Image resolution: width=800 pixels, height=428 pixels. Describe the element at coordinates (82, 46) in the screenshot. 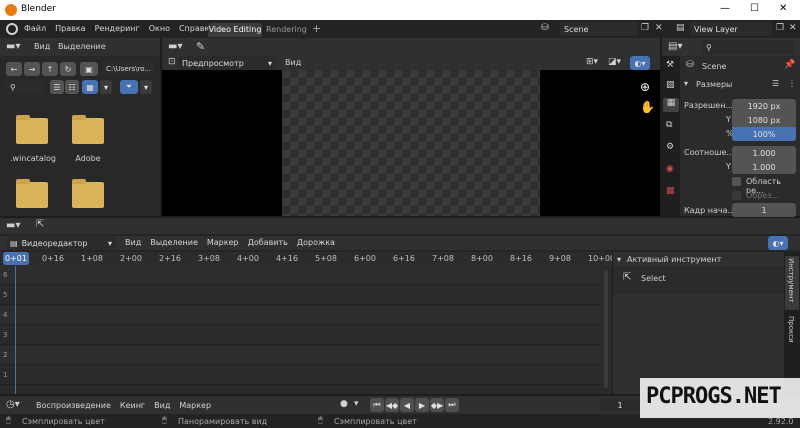

I see `file-browser-menu-select: Выделение` at that location.